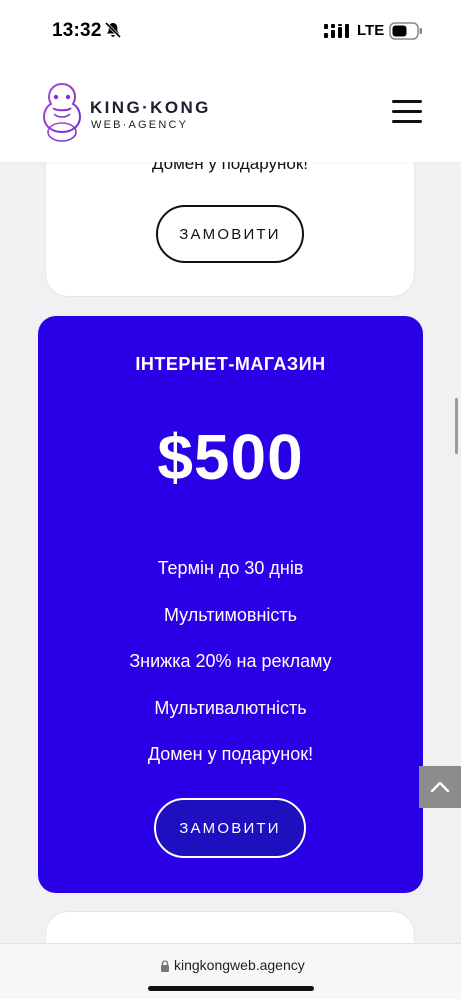  I want to click on browser-url-bar: kingkongweb.agency, so click(230, 971).